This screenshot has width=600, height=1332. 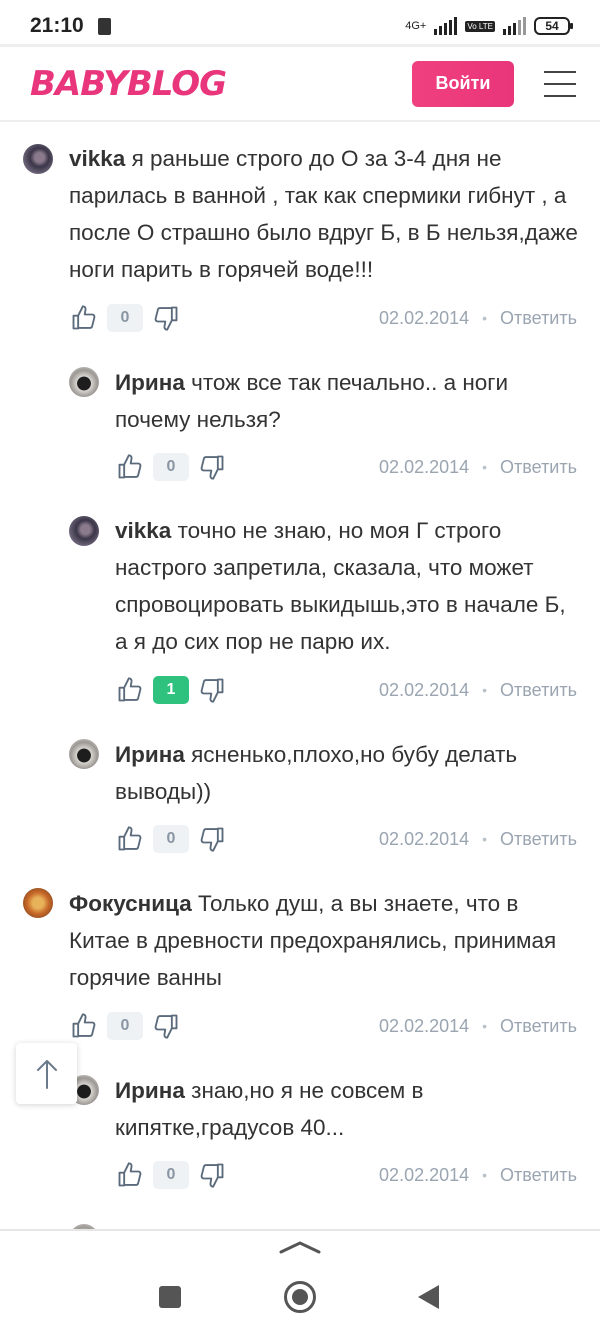 I want to click on comment-author: Фокусница, so click(x=130, y=903).